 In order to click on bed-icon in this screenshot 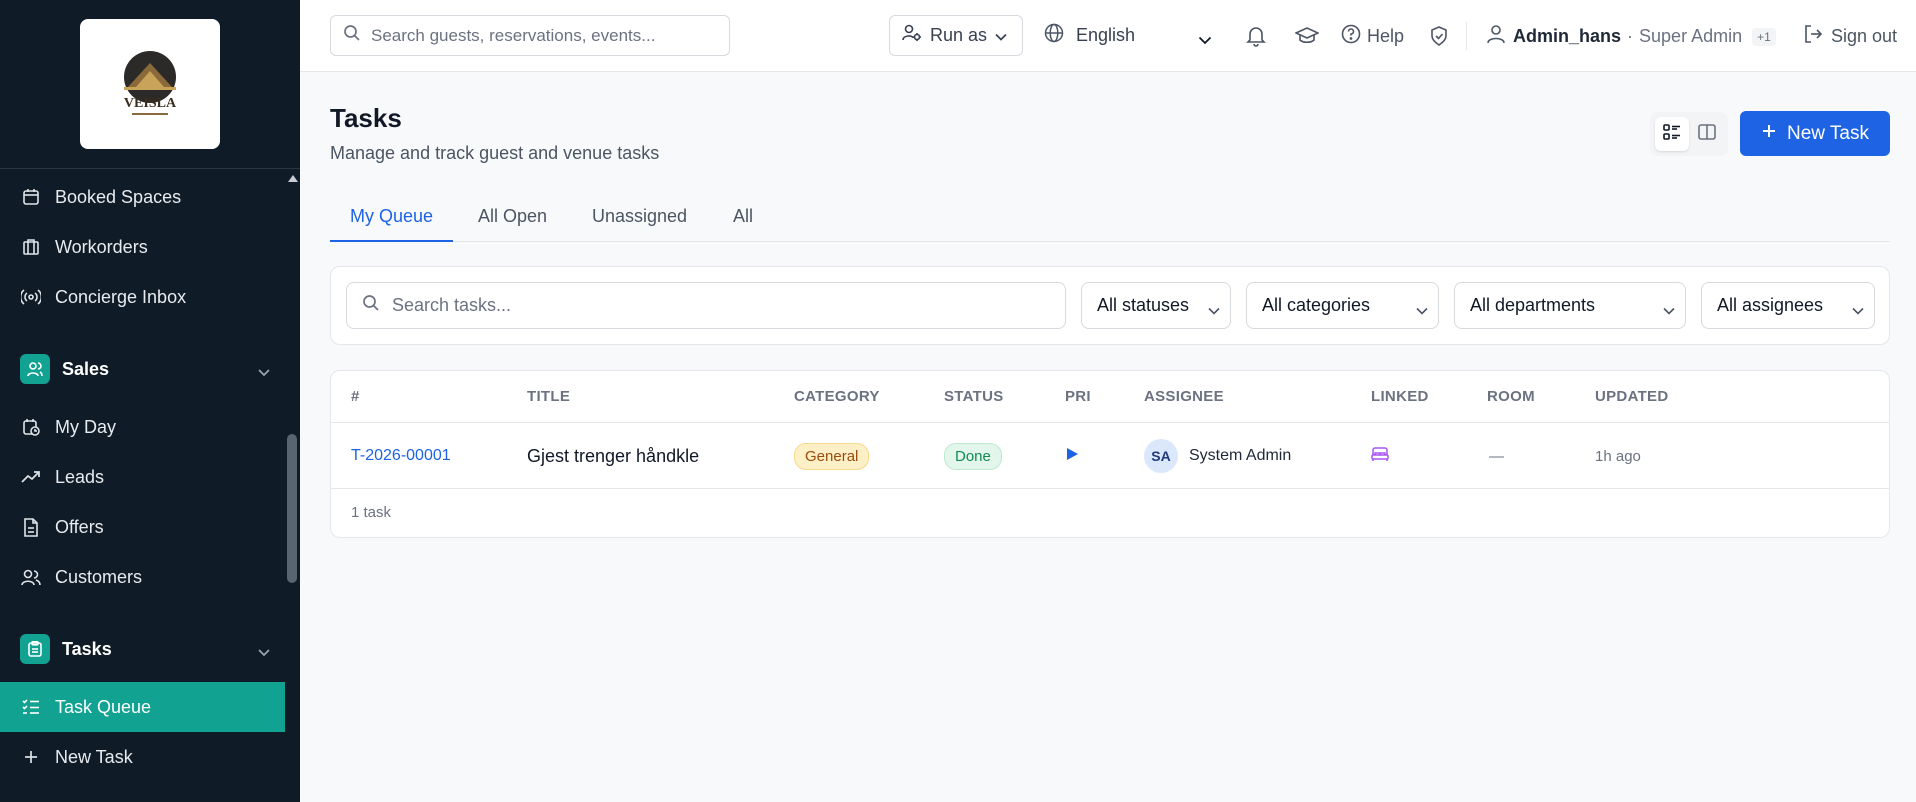, I will do `click(1380, 456)`.